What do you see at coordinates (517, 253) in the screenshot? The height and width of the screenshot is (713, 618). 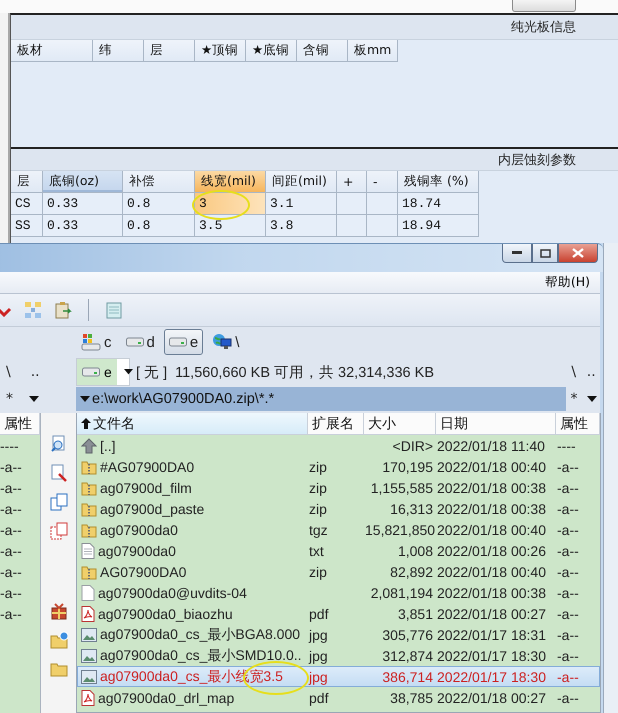 I see `minimize-button` at bounding box center [517, 253].